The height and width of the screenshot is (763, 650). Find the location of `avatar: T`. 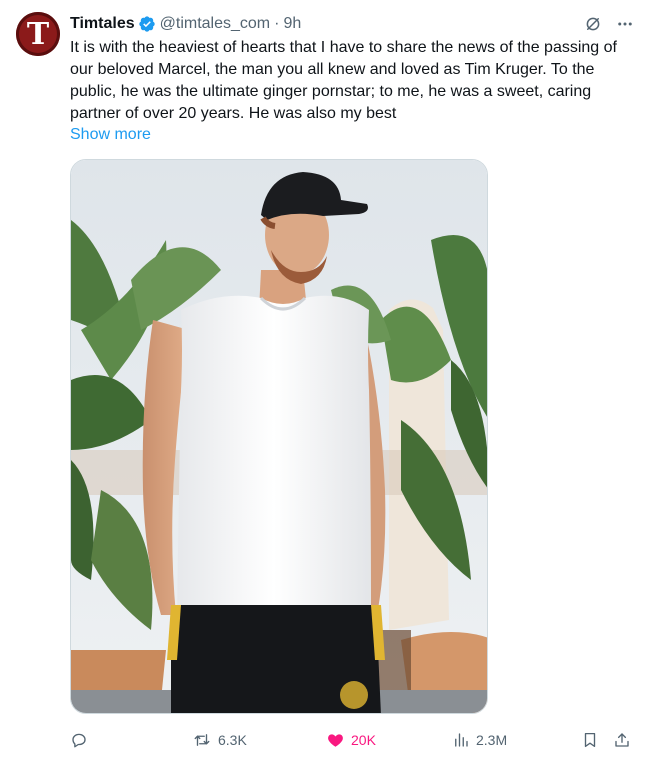

avatar: T is located at coordinates (38, 34).